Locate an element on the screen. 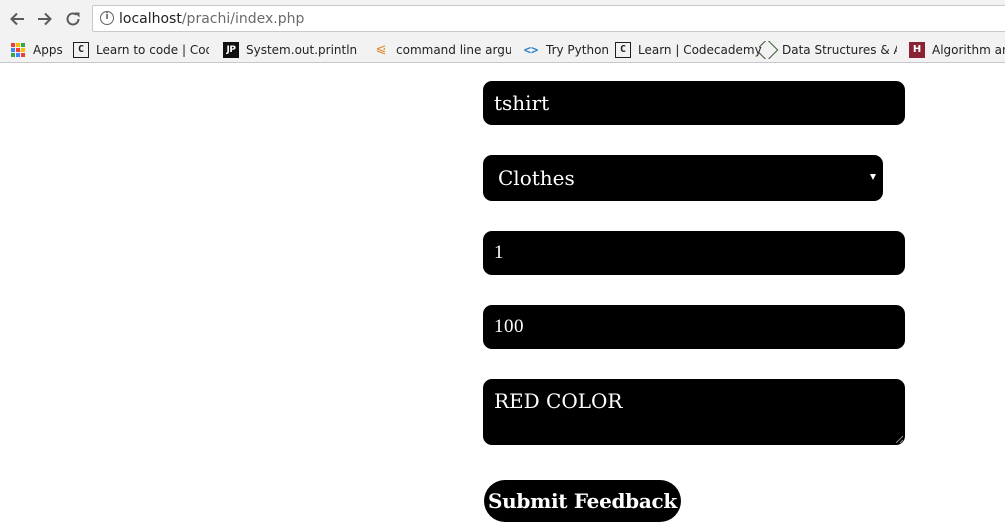  submit-feedback-button: Submit Feedback is located at coordinates (582, 501).